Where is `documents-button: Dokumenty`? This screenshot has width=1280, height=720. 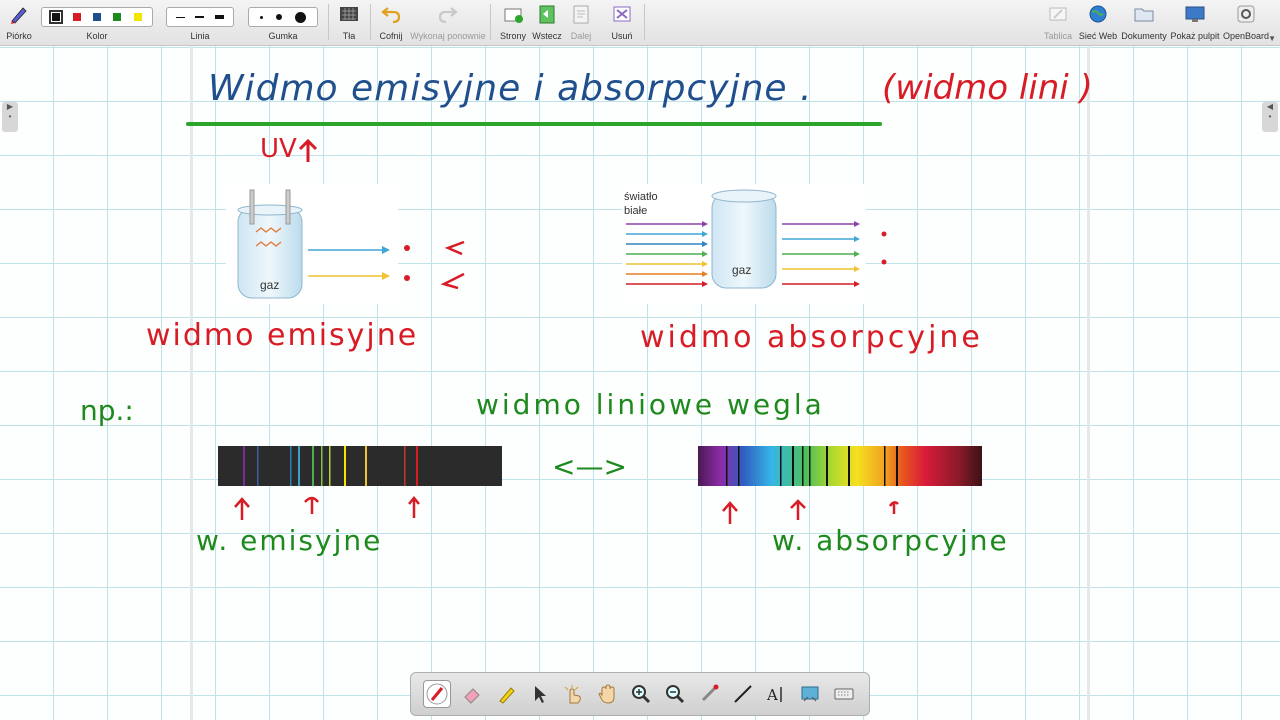
documents-button: Dokumenty is located at coordinates (1144, 22).